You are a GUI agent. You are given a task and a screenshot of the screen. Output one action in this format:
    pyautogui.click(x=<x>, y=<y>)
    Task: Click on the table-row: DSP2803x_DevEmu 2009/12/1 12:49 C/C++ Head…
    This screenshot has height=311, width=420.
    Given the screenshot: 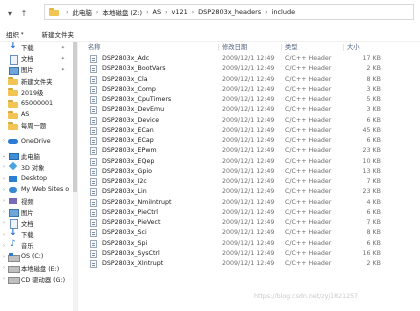 What is the action you would take?
    pyautogui.click(x=252, y=110)
    